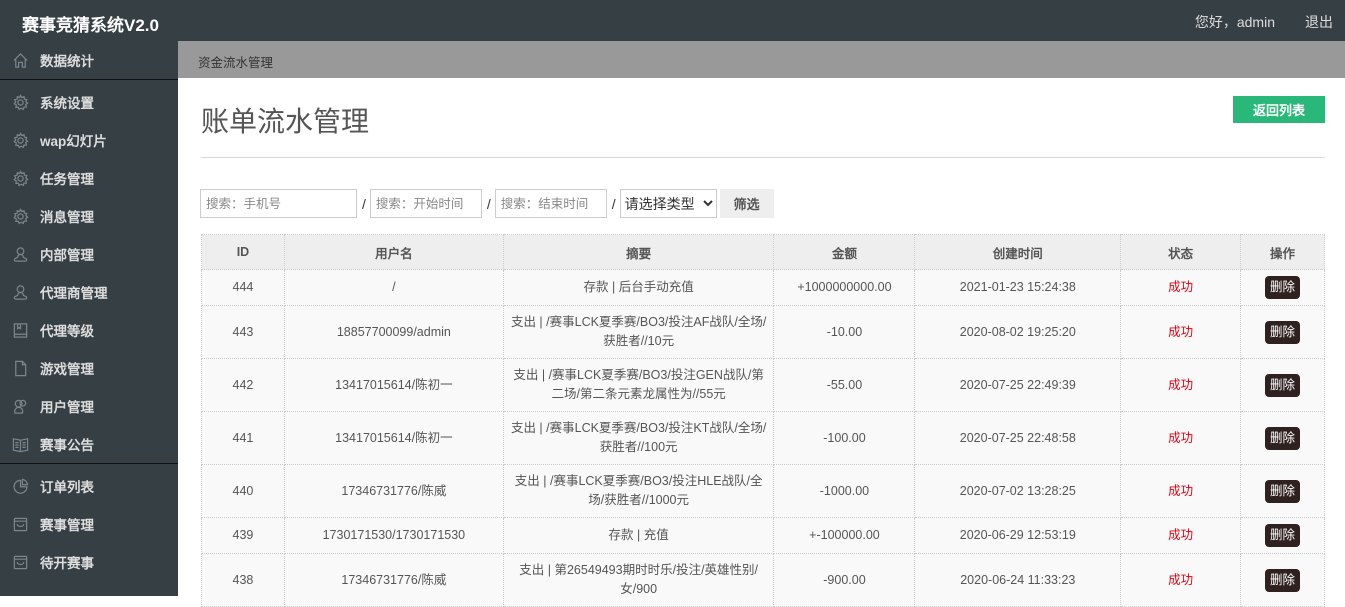 The image size is (1345, 607). Describe the element at coordinates (20, 486) in the screenshot. I see `pie-chart-icon` at that location.